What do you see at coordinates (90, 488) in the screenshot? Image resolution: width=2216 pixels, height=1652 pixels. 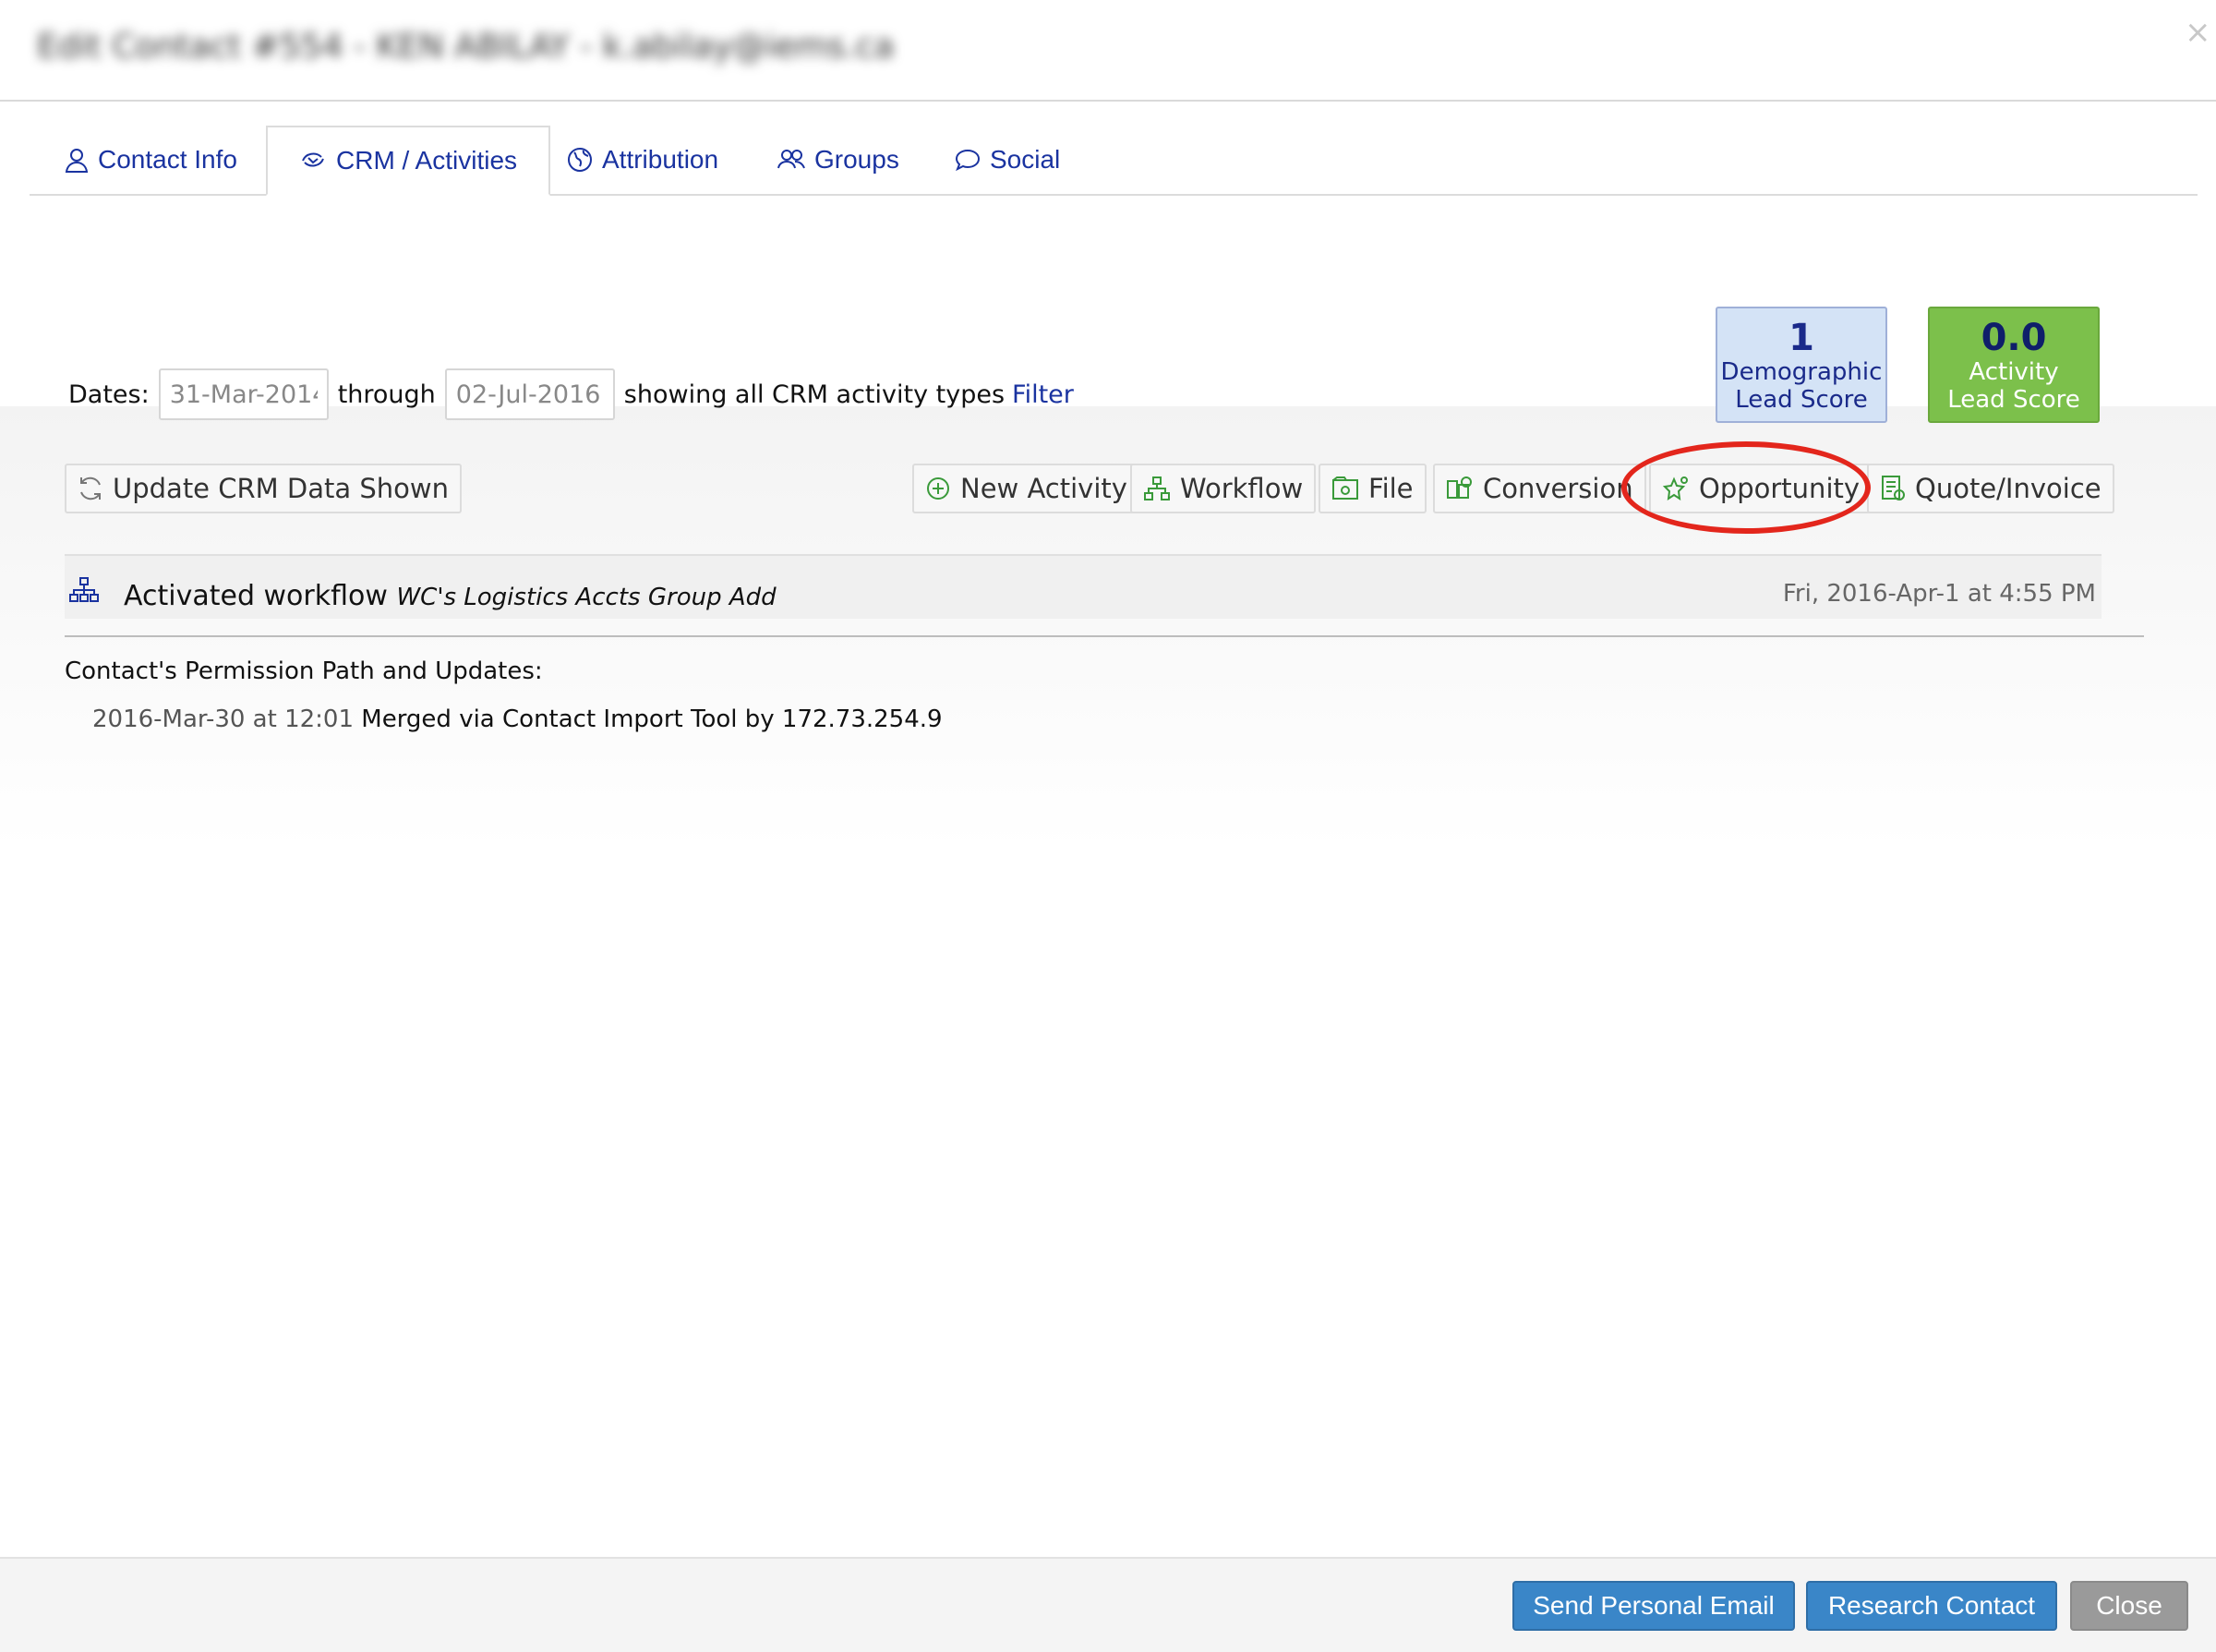 I see `refresh-icon` at bounding box center [90, 488].